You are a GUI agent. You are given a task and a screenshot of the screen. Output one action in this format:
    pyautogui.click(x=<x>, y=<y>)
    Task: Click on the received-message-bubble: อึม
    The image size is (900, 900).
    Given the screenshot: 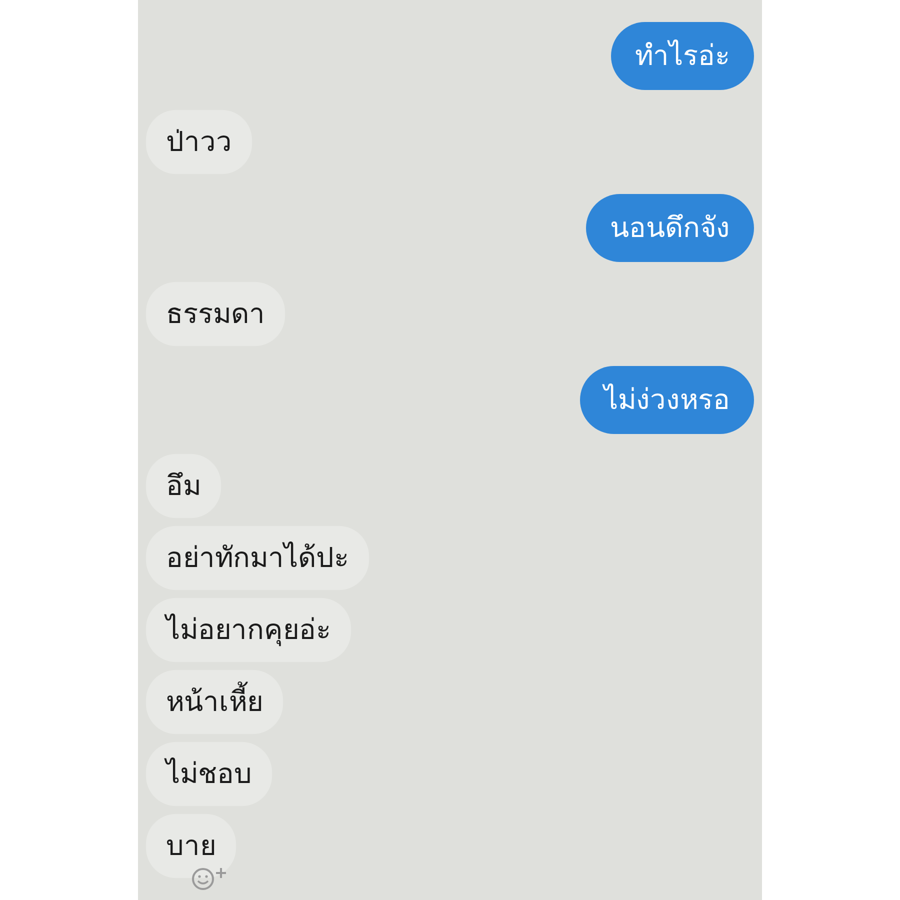 What is the action you would take?
    pyautogui.click(x=183, y=486)
    